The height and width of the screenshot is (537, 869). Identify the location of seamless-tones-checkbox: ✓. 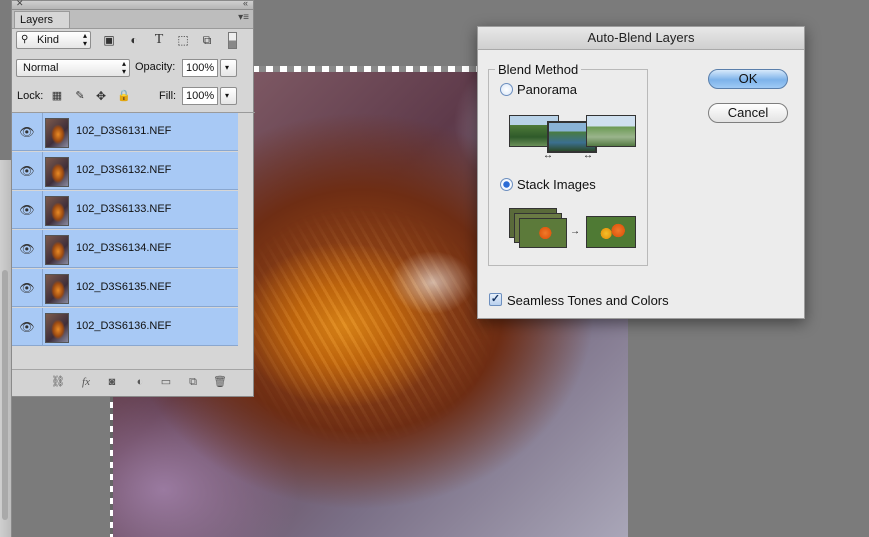
(495, 299).